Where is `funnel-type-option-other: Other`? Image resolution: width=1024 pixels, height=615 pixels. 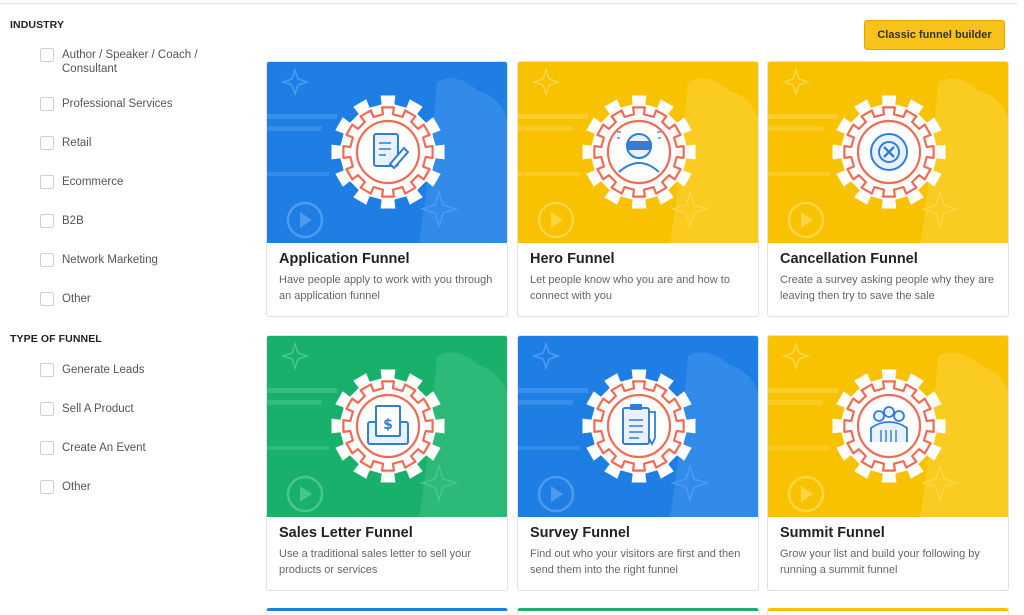
funnel-type-option-other: Other is located at coordinates (126, 487).